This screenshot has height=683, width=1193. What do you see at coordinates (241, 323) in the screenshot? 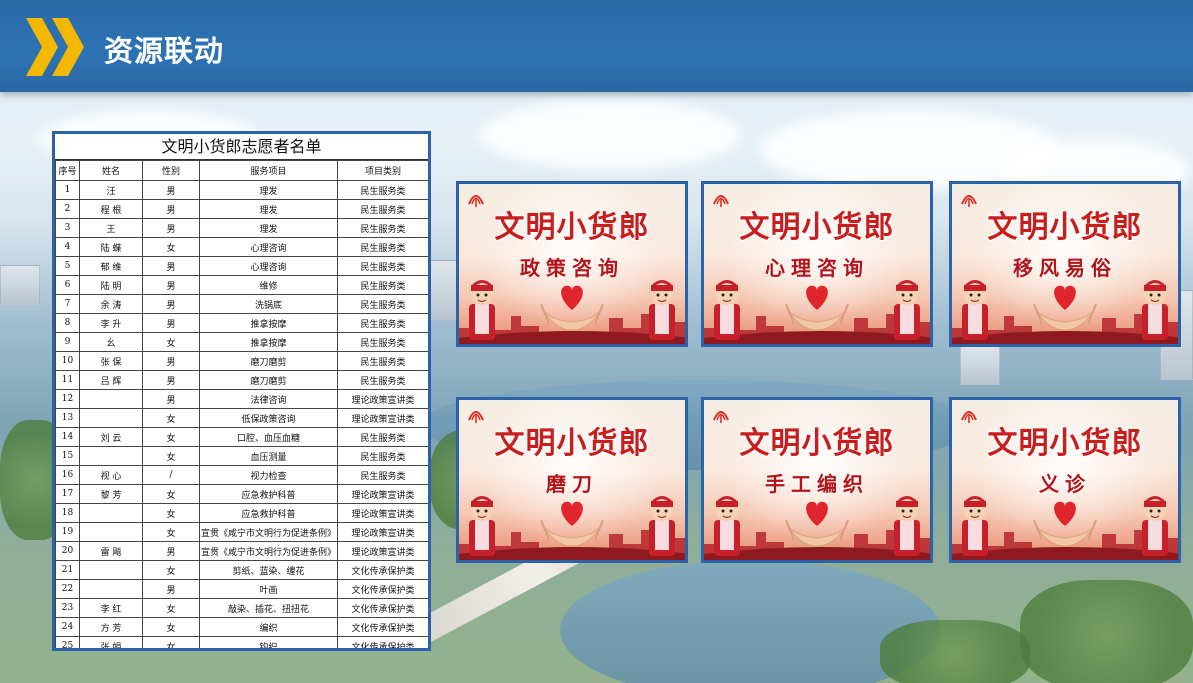
I see `table-row: 8李 升男推拿按摩 民生服务类` at bounding box center [241, 323].